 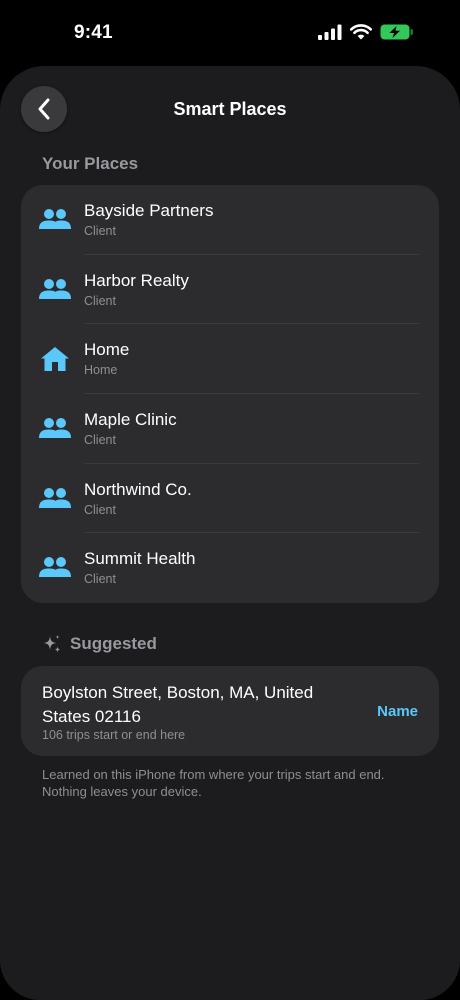 I want to click on page-title: Smart Places, so click(x=230, y=109).